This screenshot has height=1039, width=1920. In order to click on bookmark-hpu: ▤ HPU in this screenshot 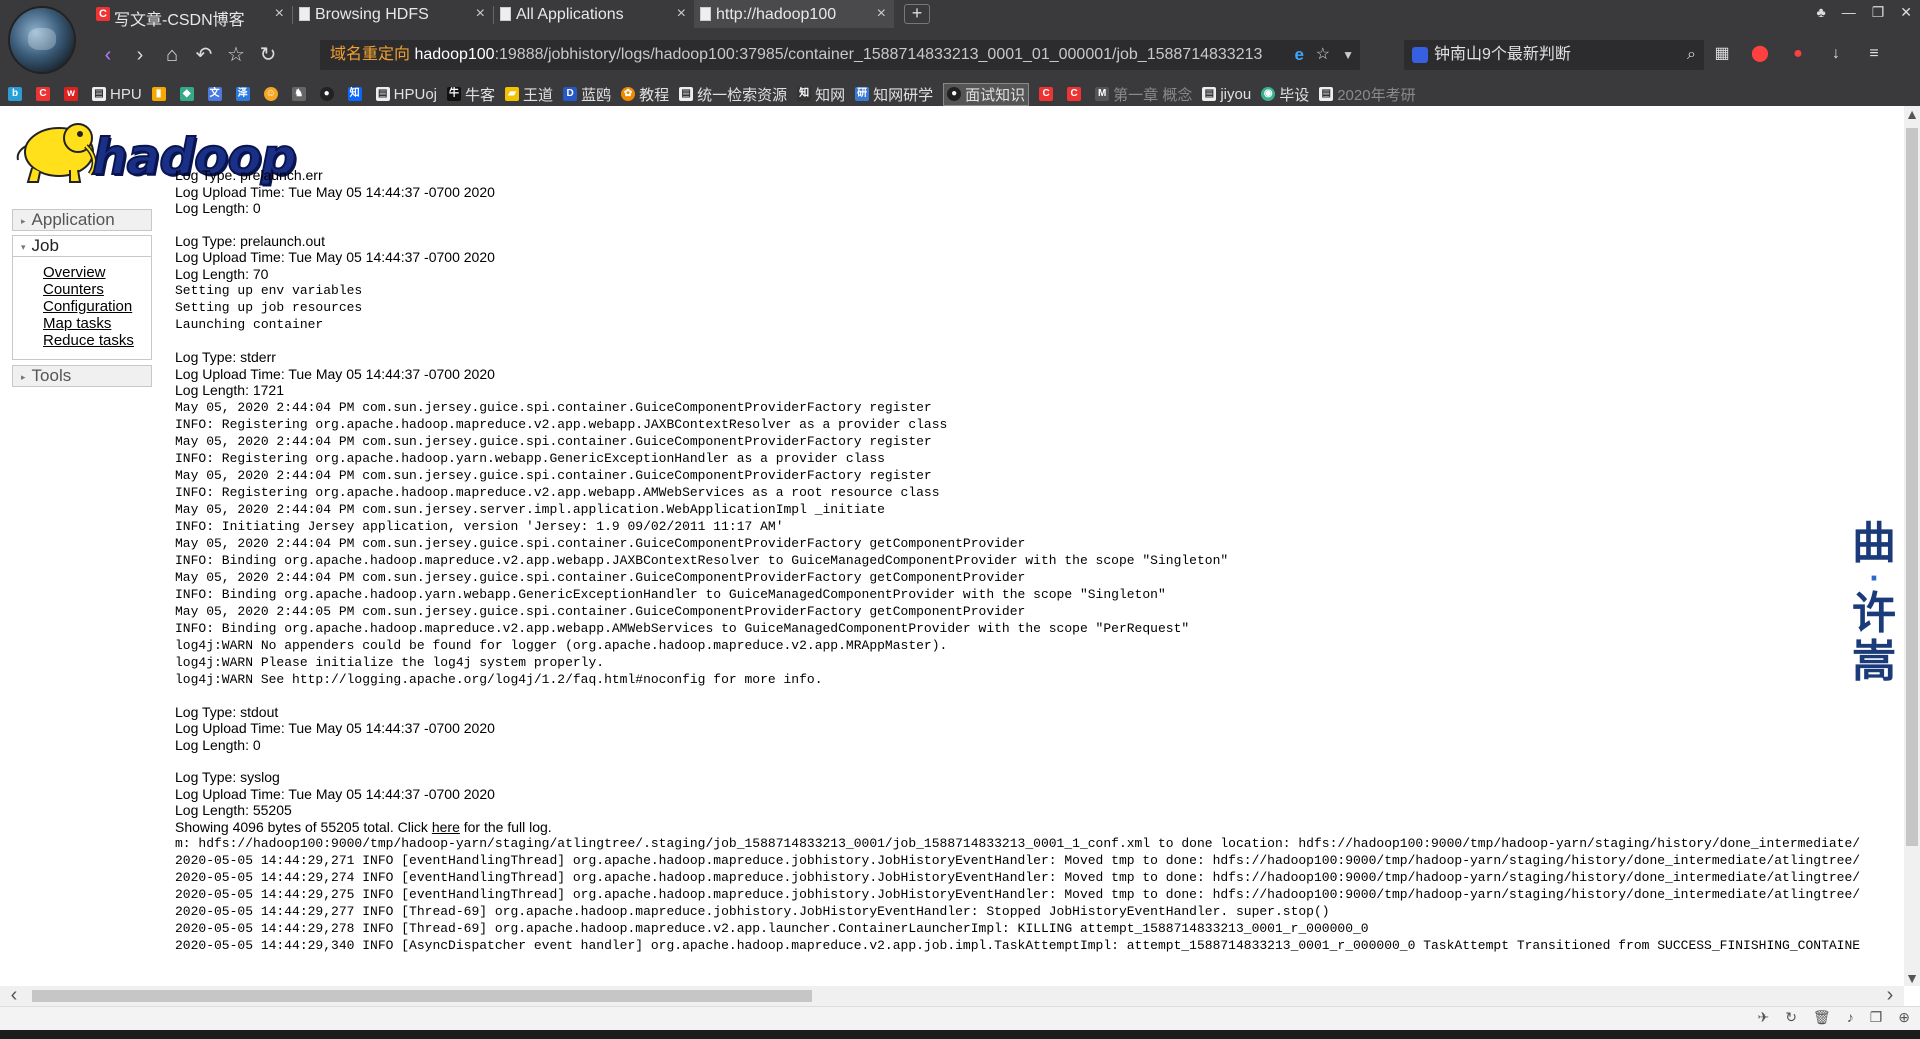, I will do `click(117, 94)`.